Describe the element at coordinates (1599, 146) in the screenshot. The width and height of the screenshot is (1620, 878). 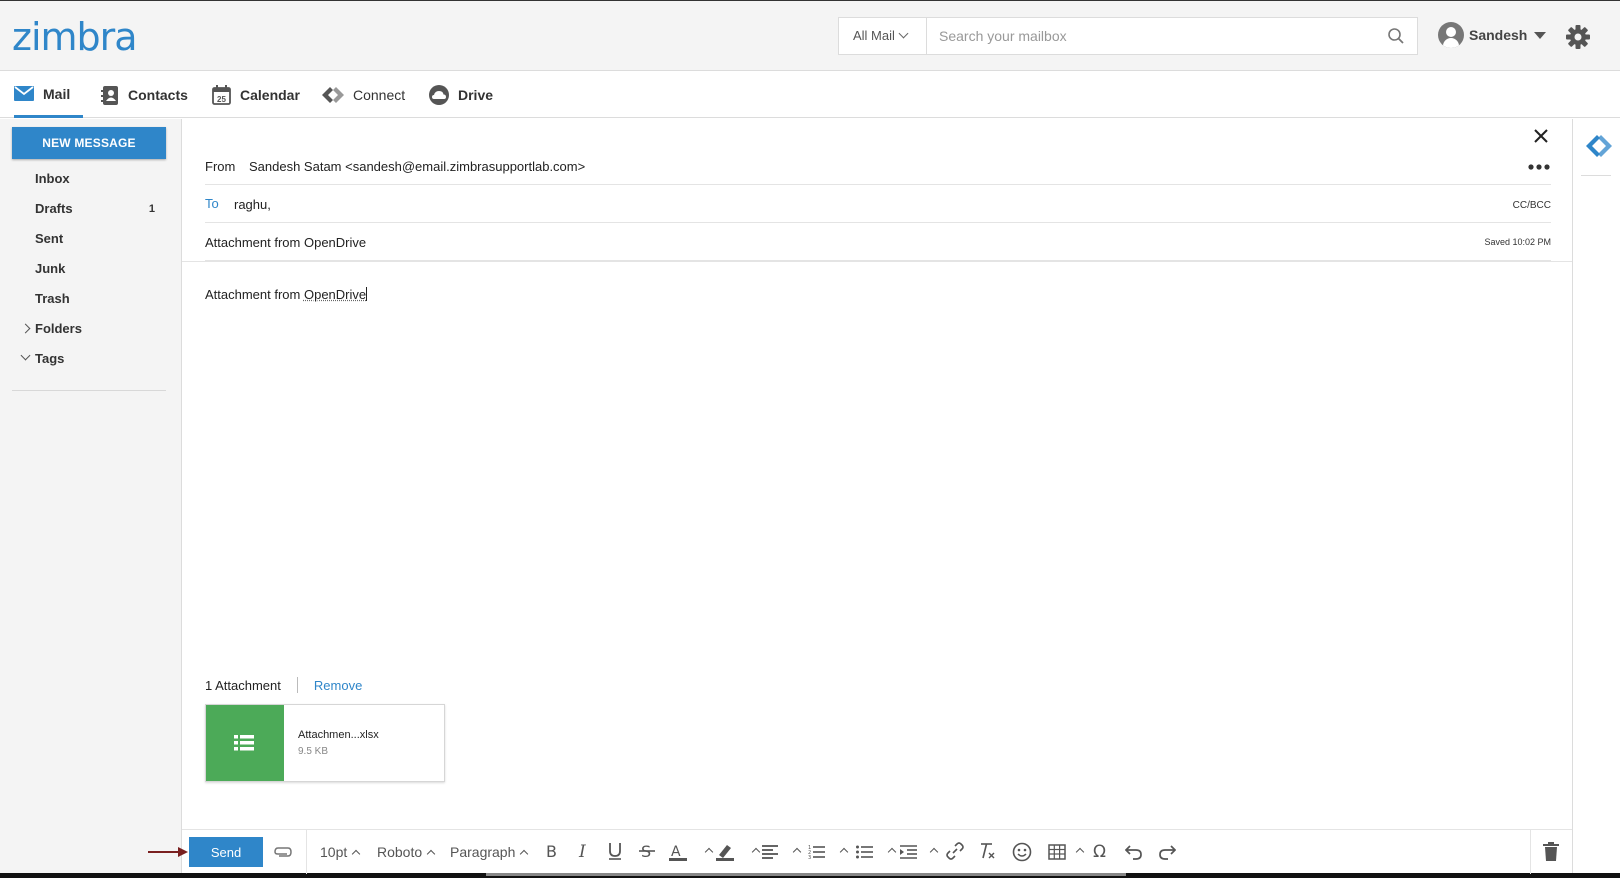
I see `connect-icon` at that location.